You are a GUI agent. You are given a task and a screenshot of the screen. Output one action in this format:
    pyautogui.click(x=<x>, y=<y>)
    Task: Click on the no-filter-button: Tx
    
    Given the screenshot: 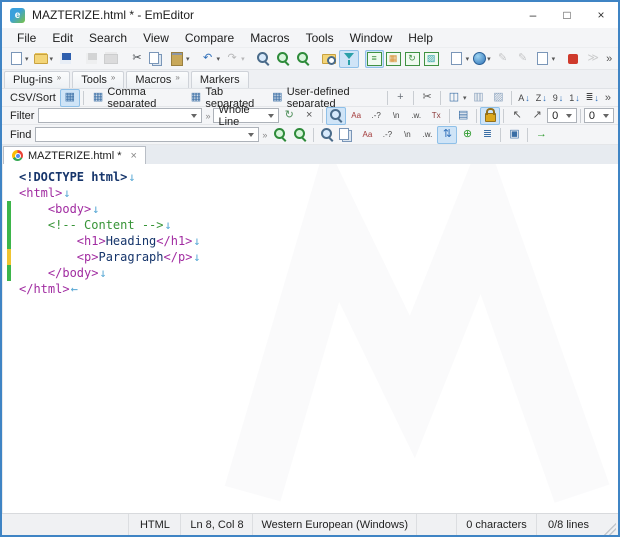 What is the action you would take?
    pyautogui.click(x=436, y=116)
    